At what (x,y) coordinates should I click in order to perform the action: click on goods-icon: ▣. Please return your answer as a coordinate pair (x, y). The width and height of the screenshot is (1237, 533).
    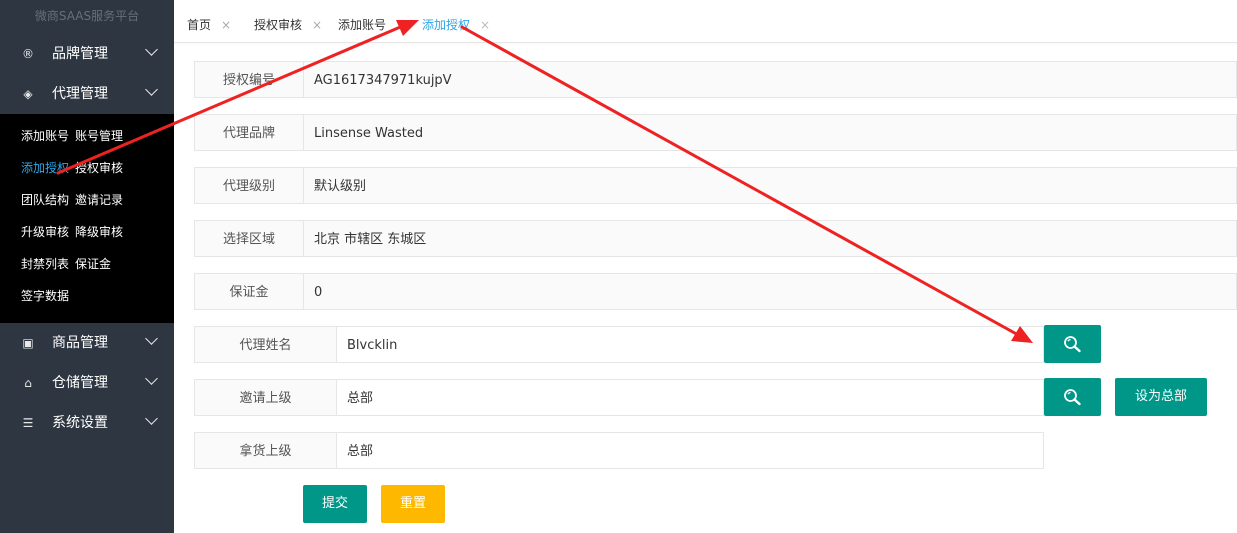
    Looking at the image, I should click on (28, 343).